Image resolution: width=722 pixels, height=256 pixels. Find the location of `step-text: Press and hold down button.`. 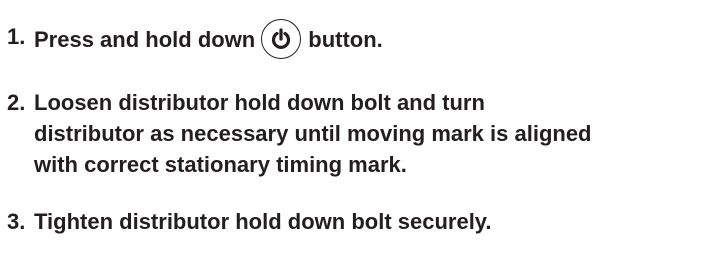

step-text: Press and hold down button. is located at coordinates (208, 40).